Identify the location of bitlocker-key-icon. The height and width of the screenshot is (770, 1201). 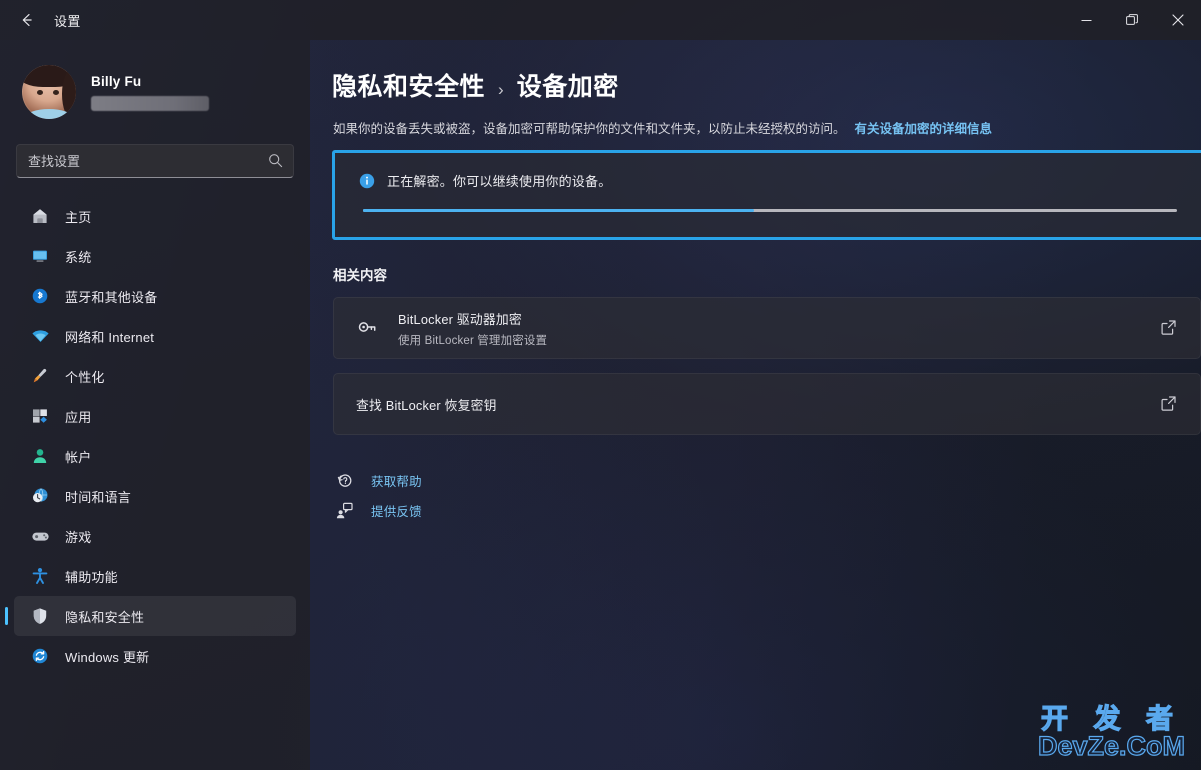
(368, 328).